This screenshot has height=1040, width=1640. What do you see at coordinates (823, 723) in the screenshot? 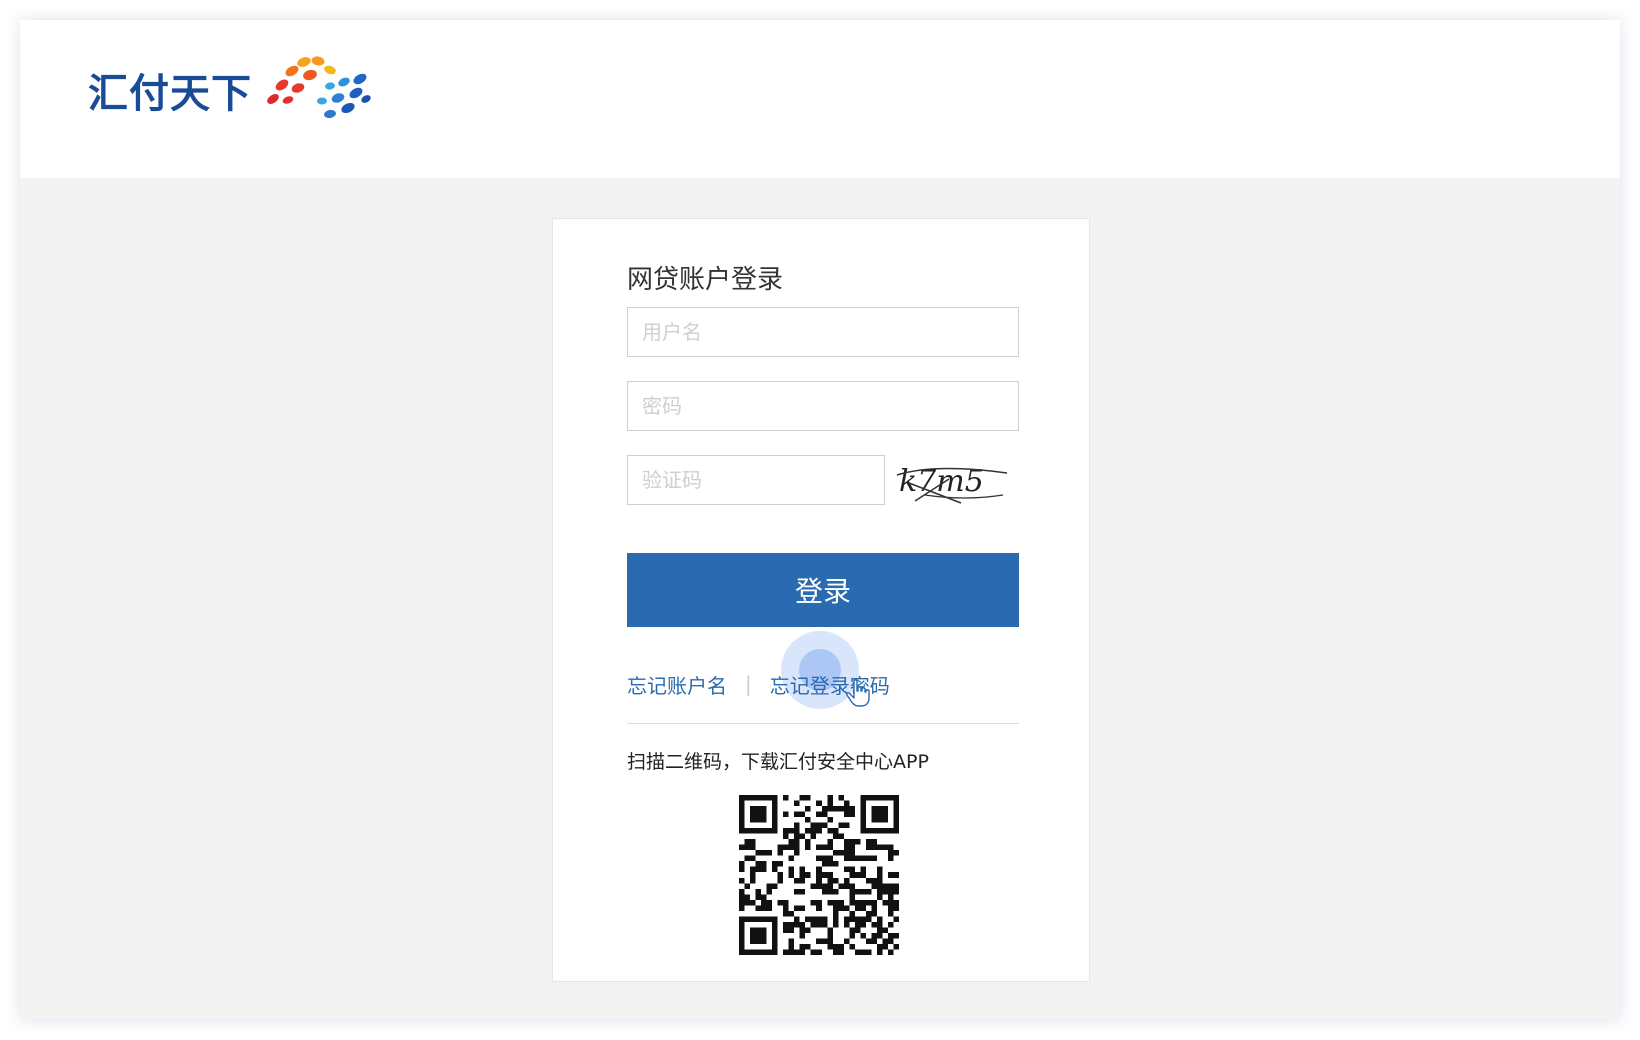
I see `section-divider` at bounding box center [823, 723].